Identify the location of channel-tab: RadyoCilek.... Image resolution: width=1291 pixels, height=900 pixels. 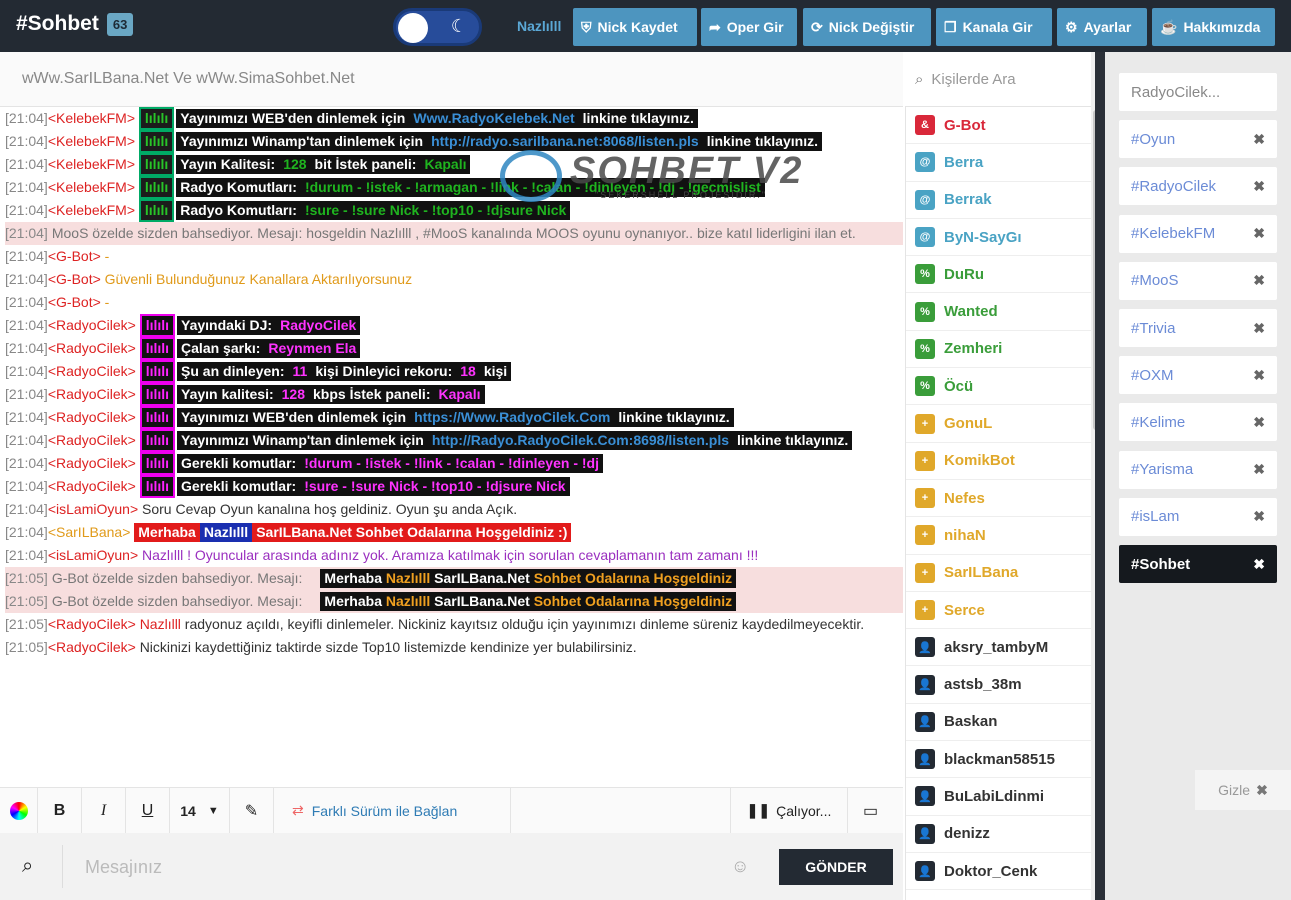
(1198, 92).